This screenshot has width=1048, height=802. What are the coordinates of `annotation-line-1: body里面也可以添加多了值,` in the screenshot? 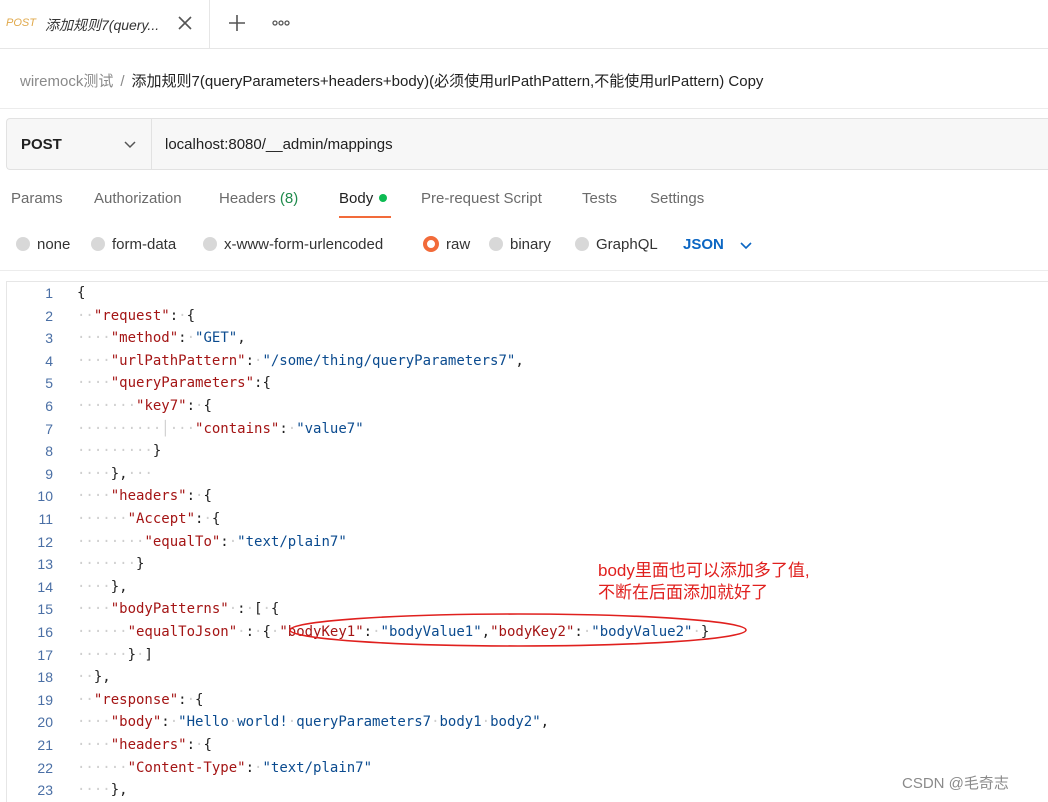 It's located at (704, 570).